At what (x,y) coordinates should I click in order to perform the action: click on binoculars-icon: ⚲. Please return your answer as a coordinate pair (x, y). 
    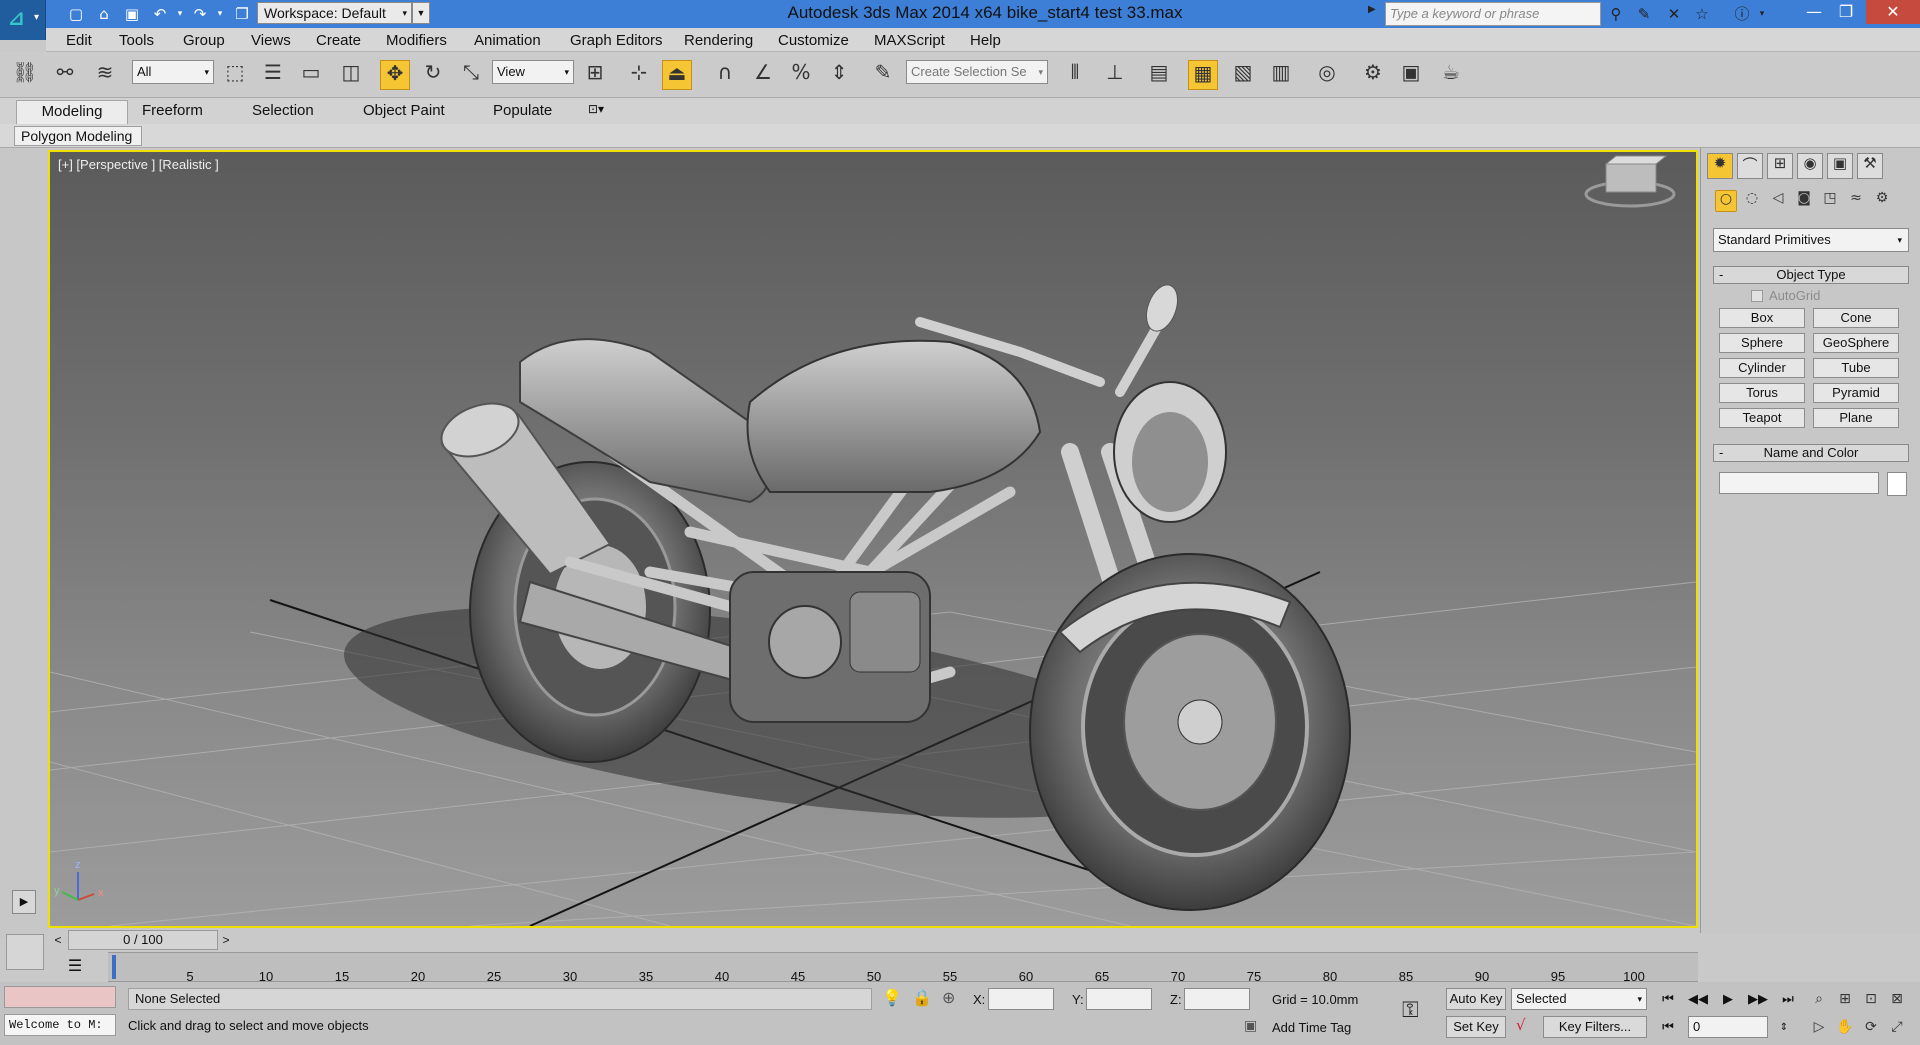
    Looking at the image, I should click on (1616, 14).